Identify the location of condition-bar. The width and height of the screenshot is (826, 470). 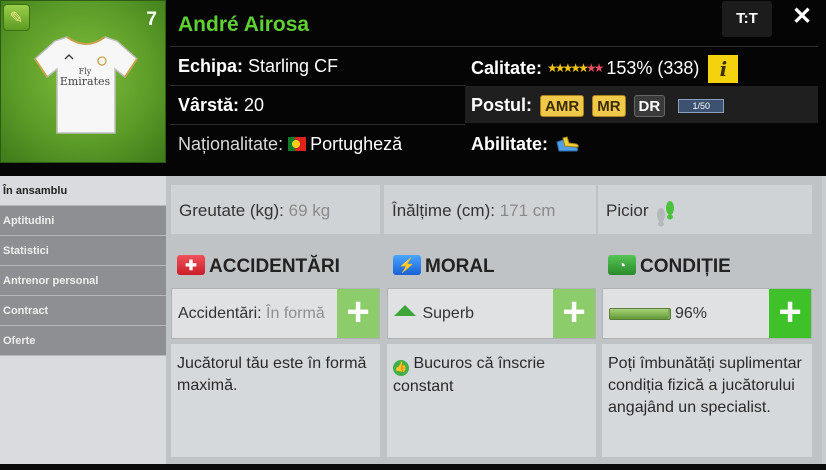
(640, 314).